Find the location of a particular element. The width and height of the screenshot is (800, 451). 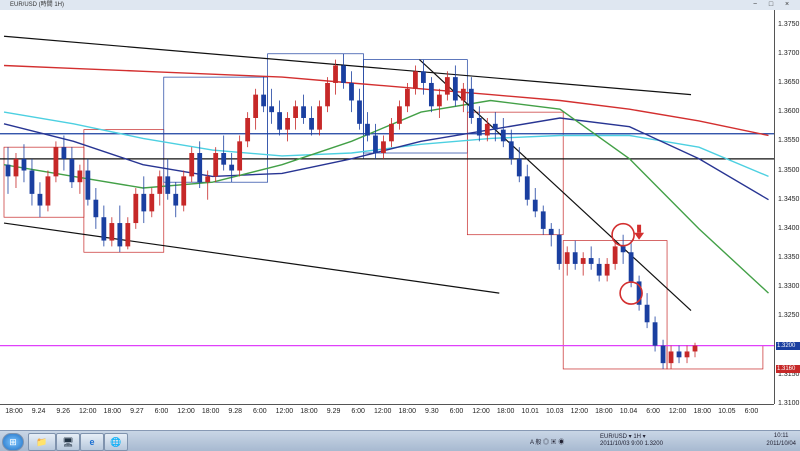

price-label: 1.3350 is located at coordinates (789, 258).